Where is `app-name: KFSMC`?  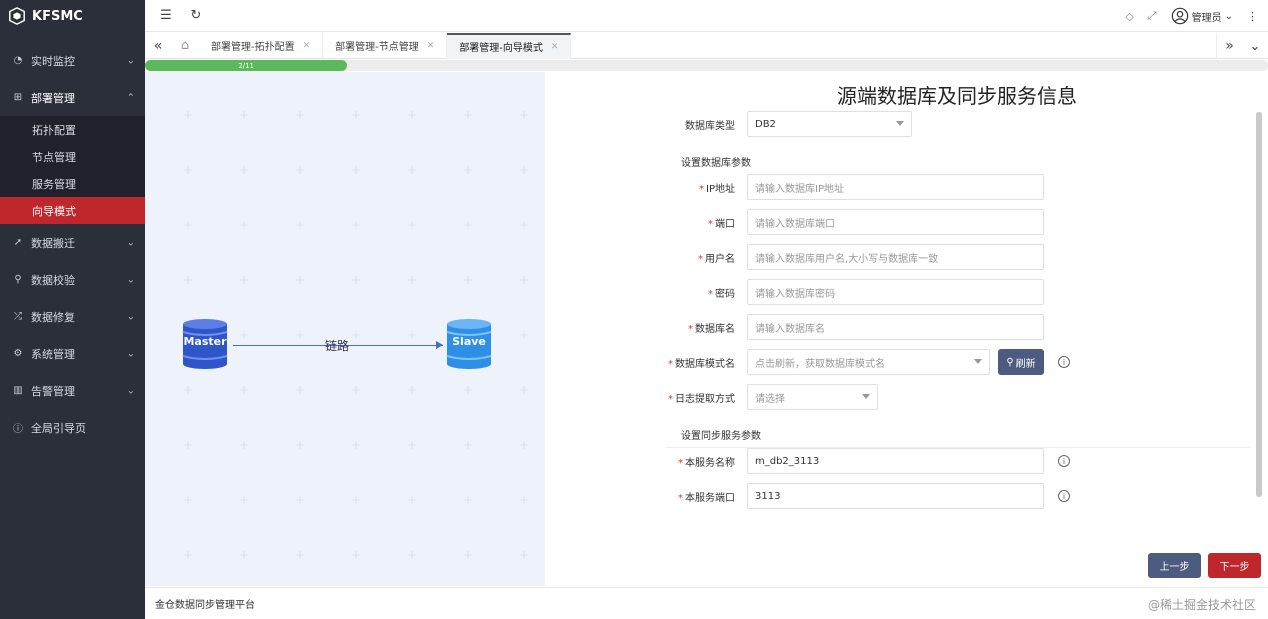 app-name: KFSMC is located at coordinates (57, 16).